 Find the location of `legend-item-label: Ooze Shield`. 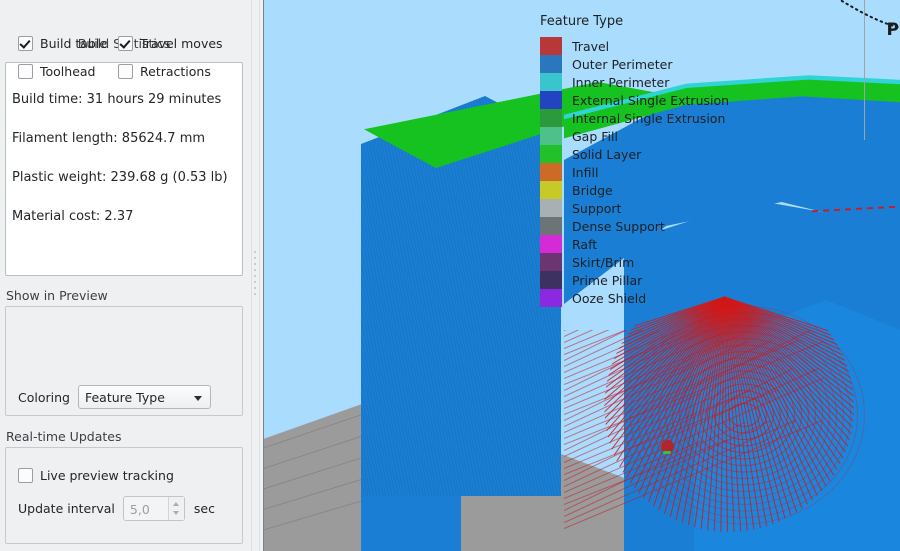

legend-item-label: Ooze Shield is located at coordinates (609, 298).